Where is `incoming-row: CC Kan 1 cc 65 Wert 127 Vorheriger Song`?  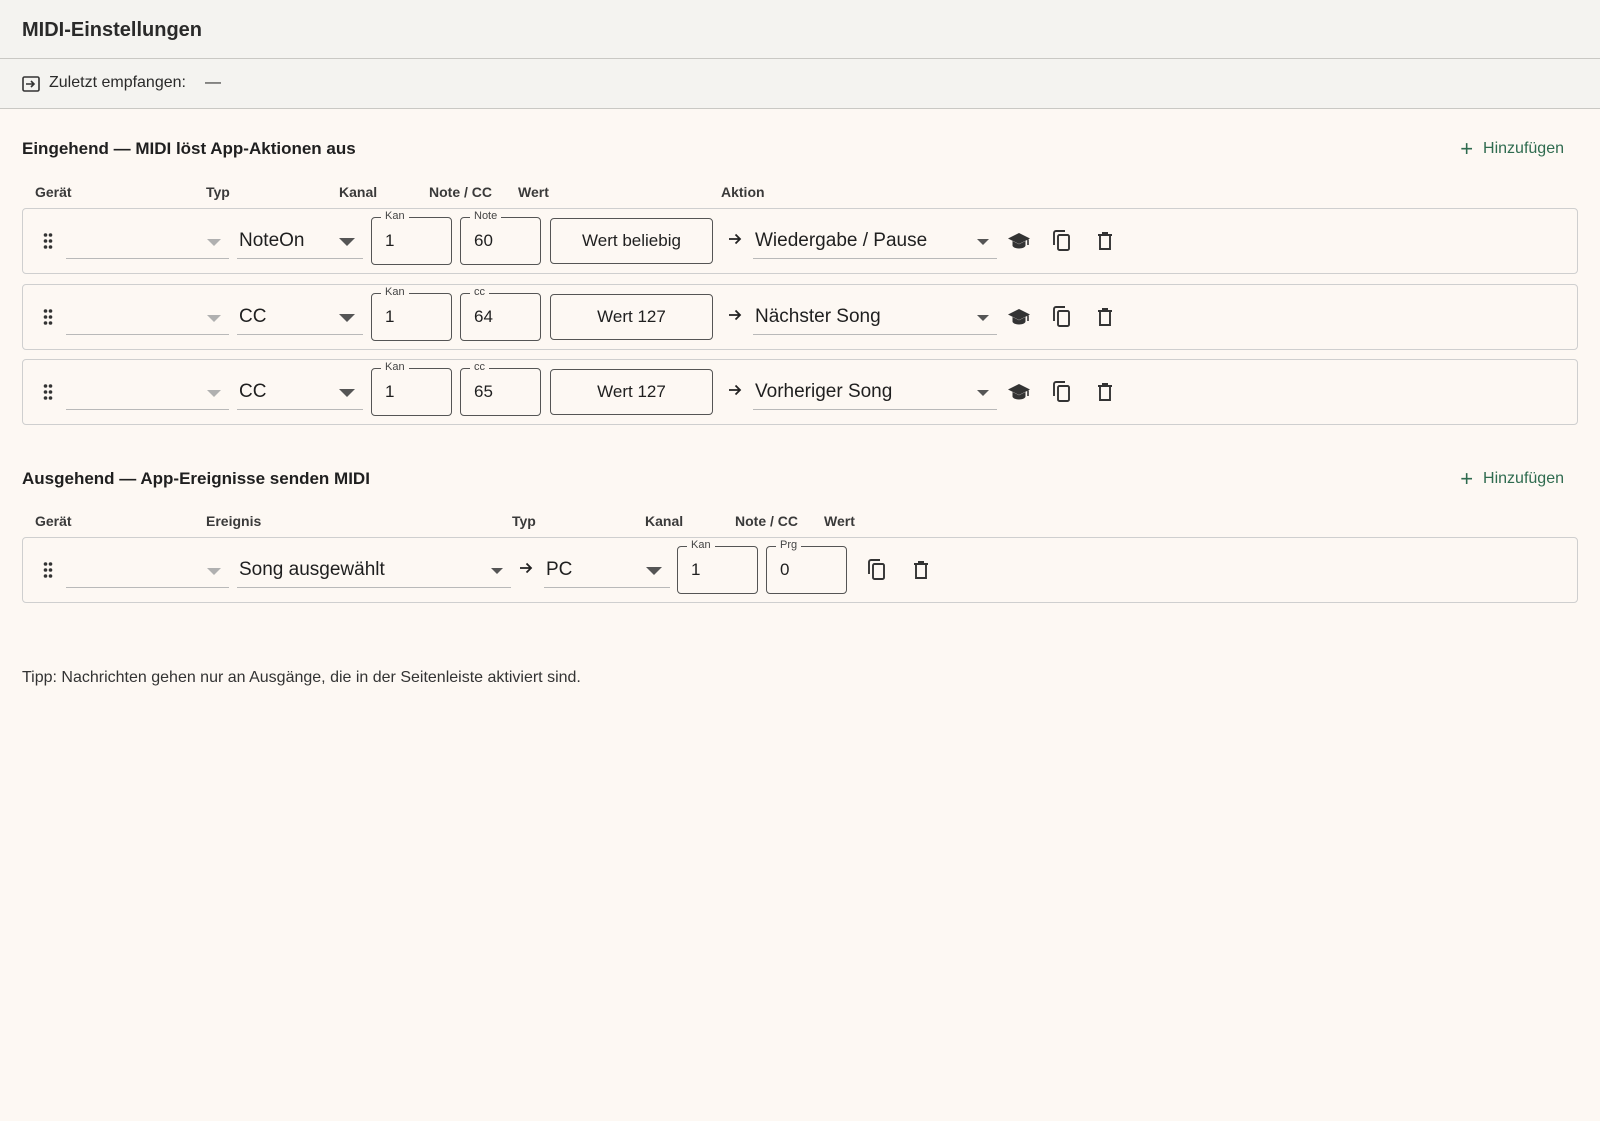 incoming-row: CC Kan 1 cc 65 Wert 127 Vorheriger Song is located at coordinates (800, 392).